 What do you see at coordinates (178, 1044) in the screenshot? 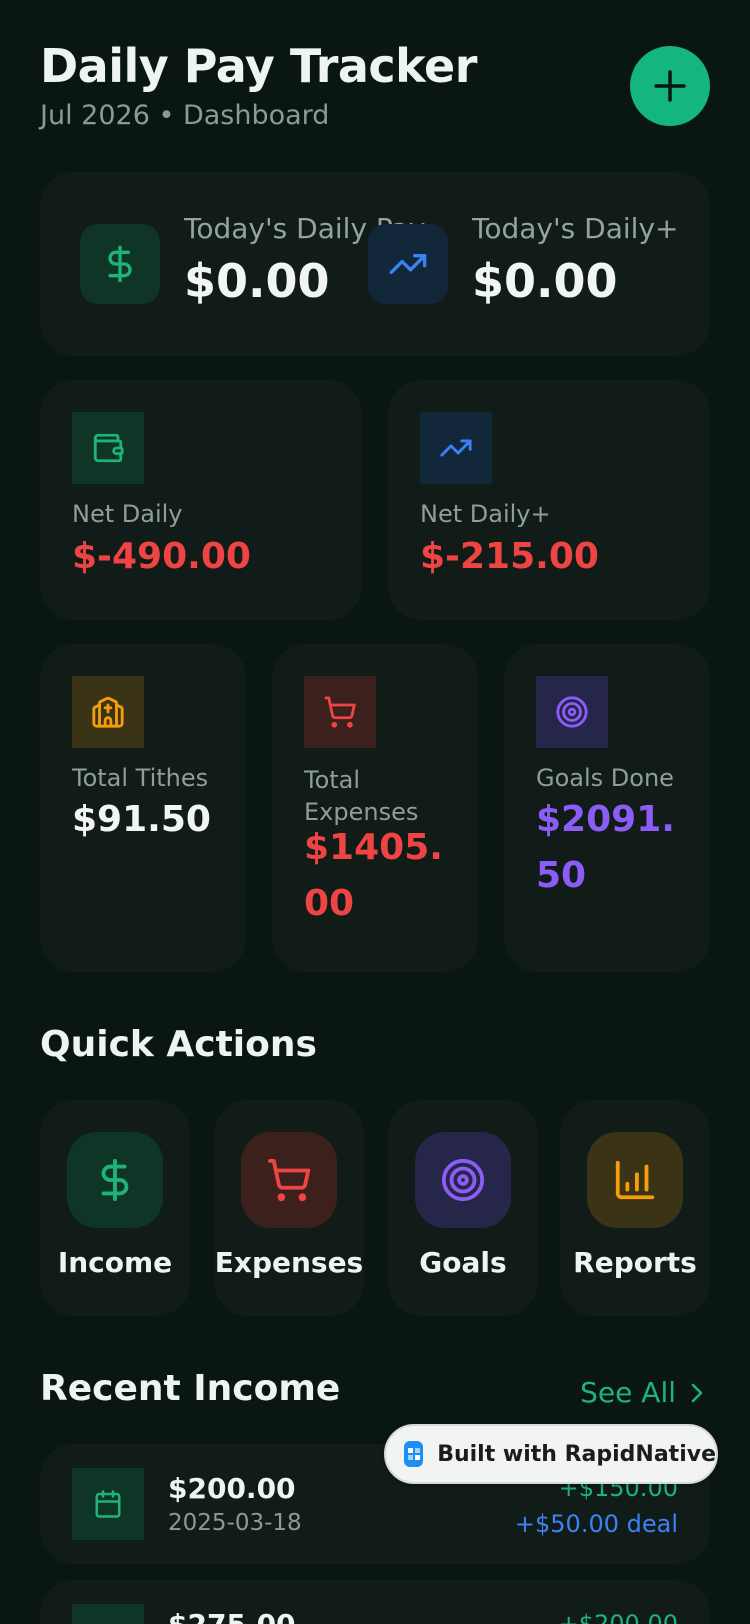
I see `quick-actions-title: Quick Actions` at bounding box center [178, 1044].